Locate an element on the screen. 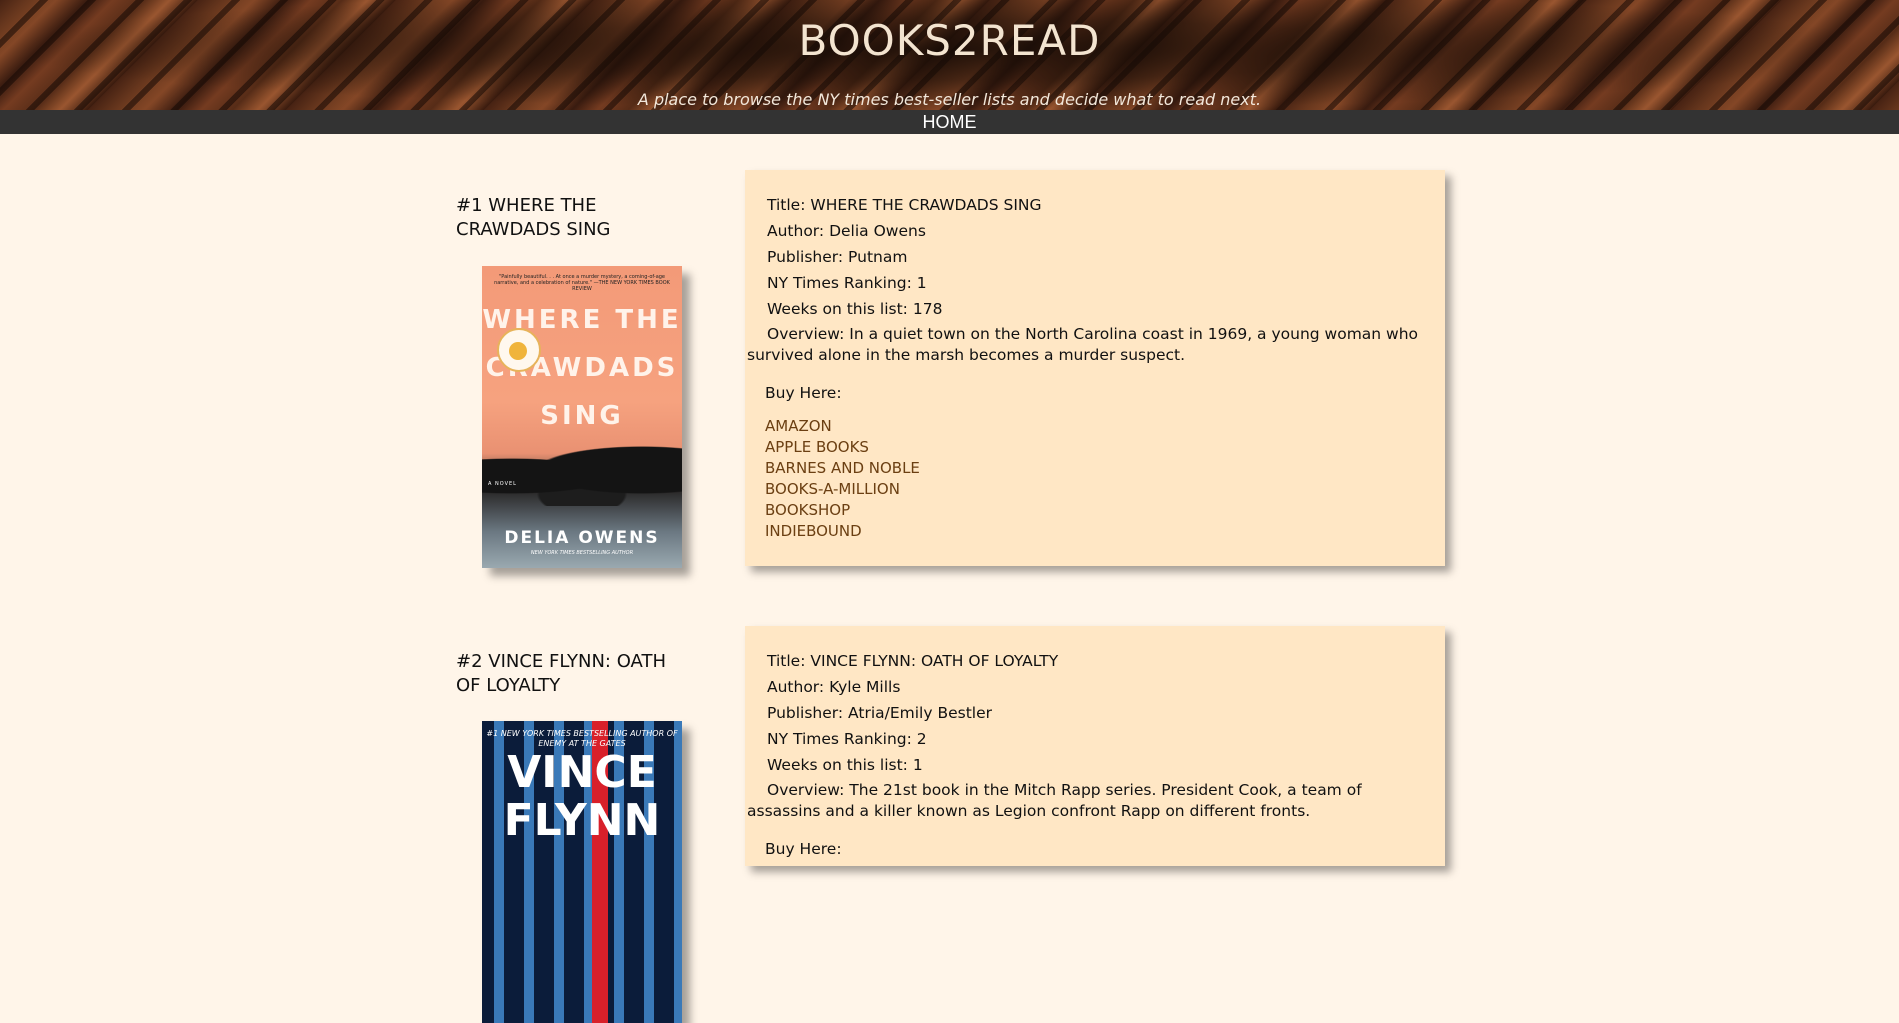  ranking-field: NY Times Ranking: 1 is located at coordinates (1106, 283).